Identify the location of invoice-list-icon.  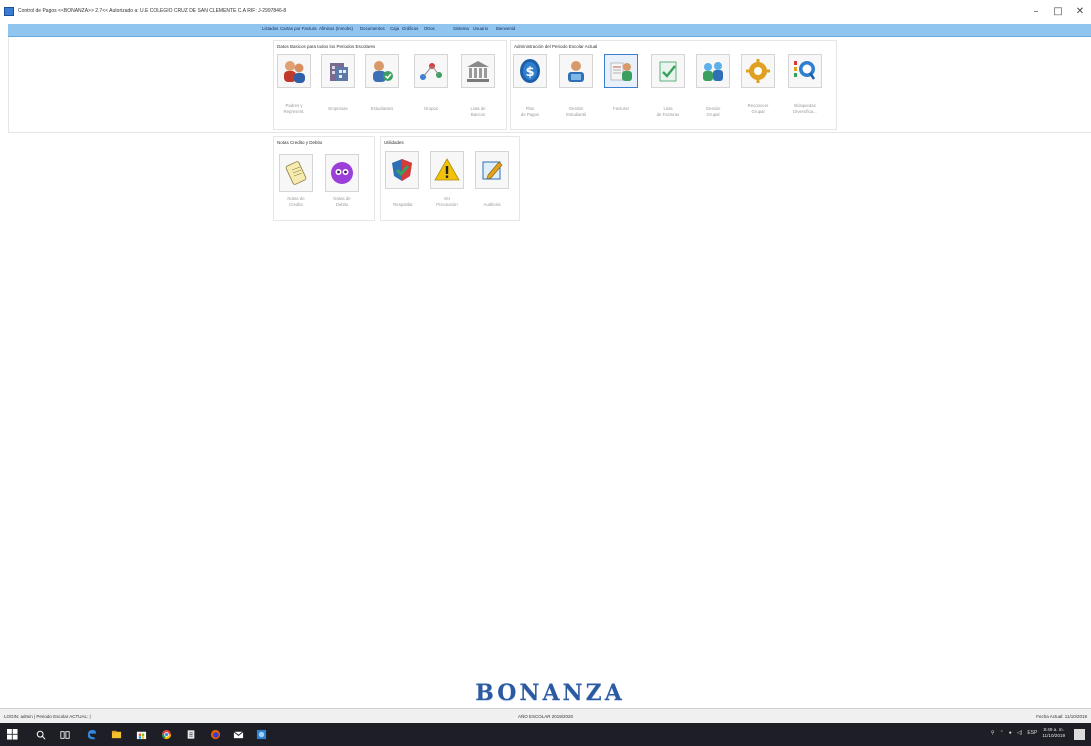
(668, 71).